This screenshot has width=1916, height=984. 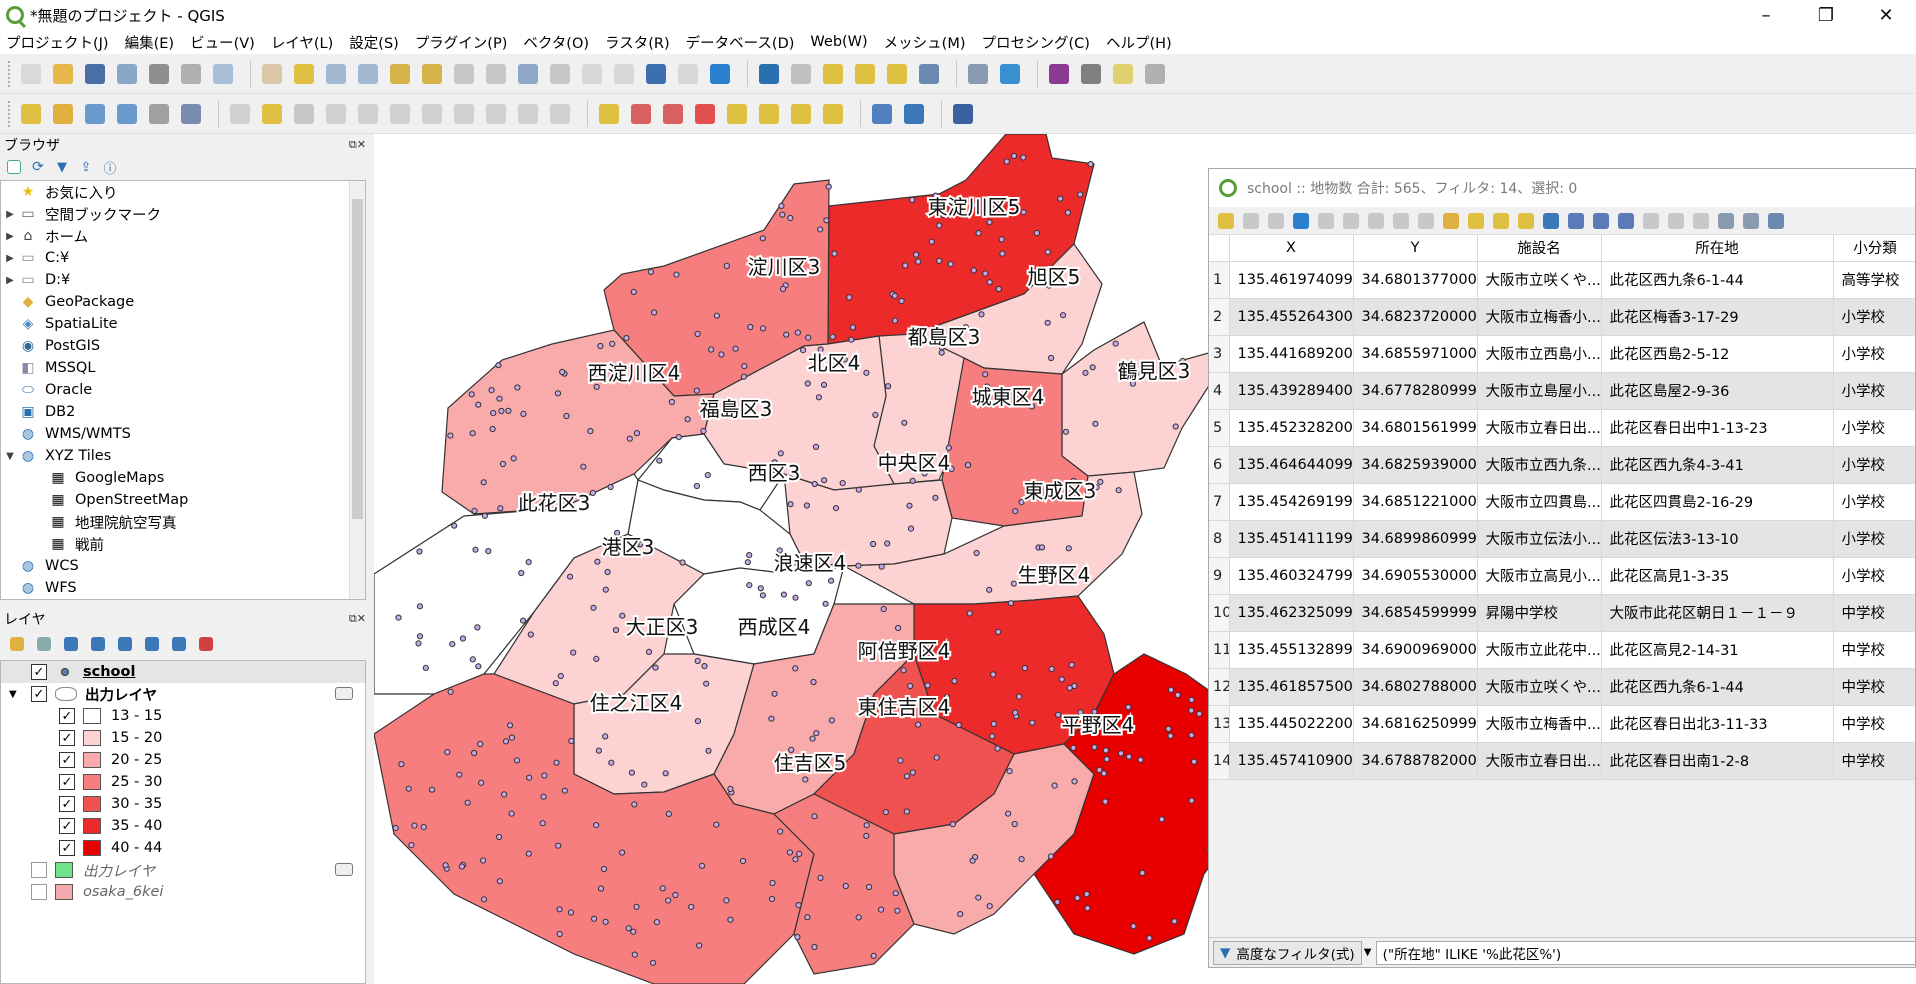 I want to click on corner-header, so click(x=1219, y=248).